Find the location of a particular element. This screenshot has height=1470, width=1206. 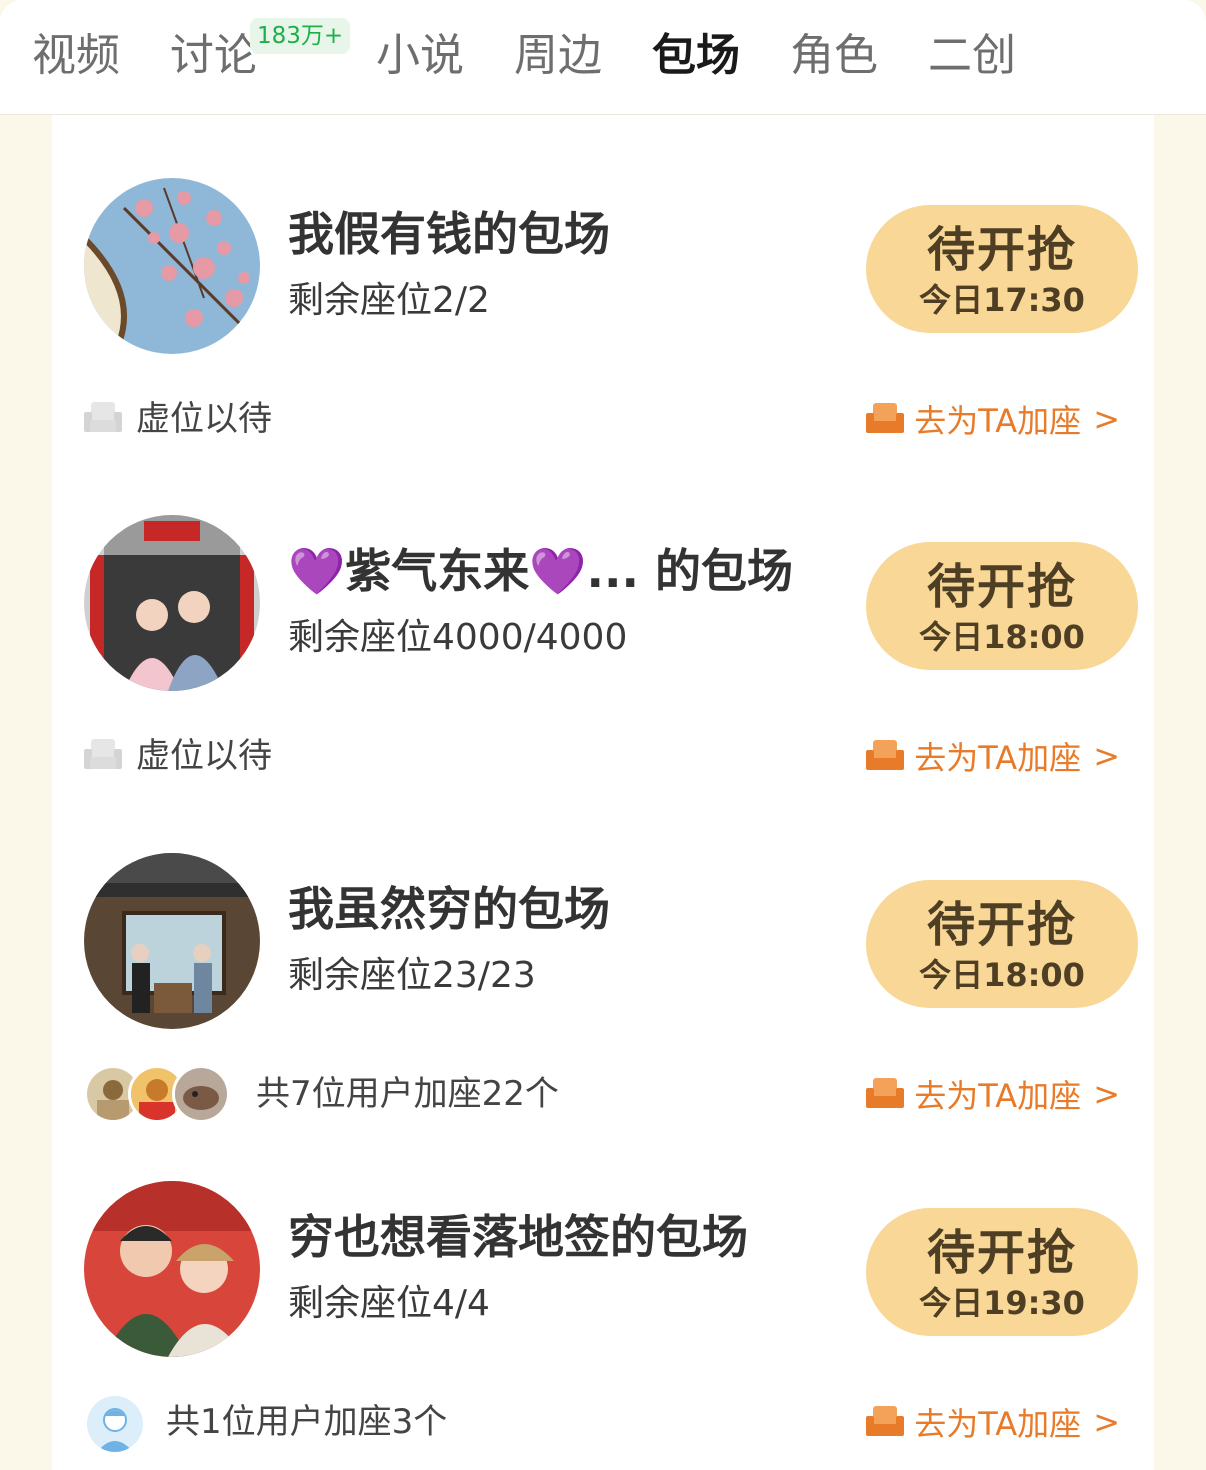

screening-title: 穷也想看落地签的包场 is located at coordinates (518, 1237).